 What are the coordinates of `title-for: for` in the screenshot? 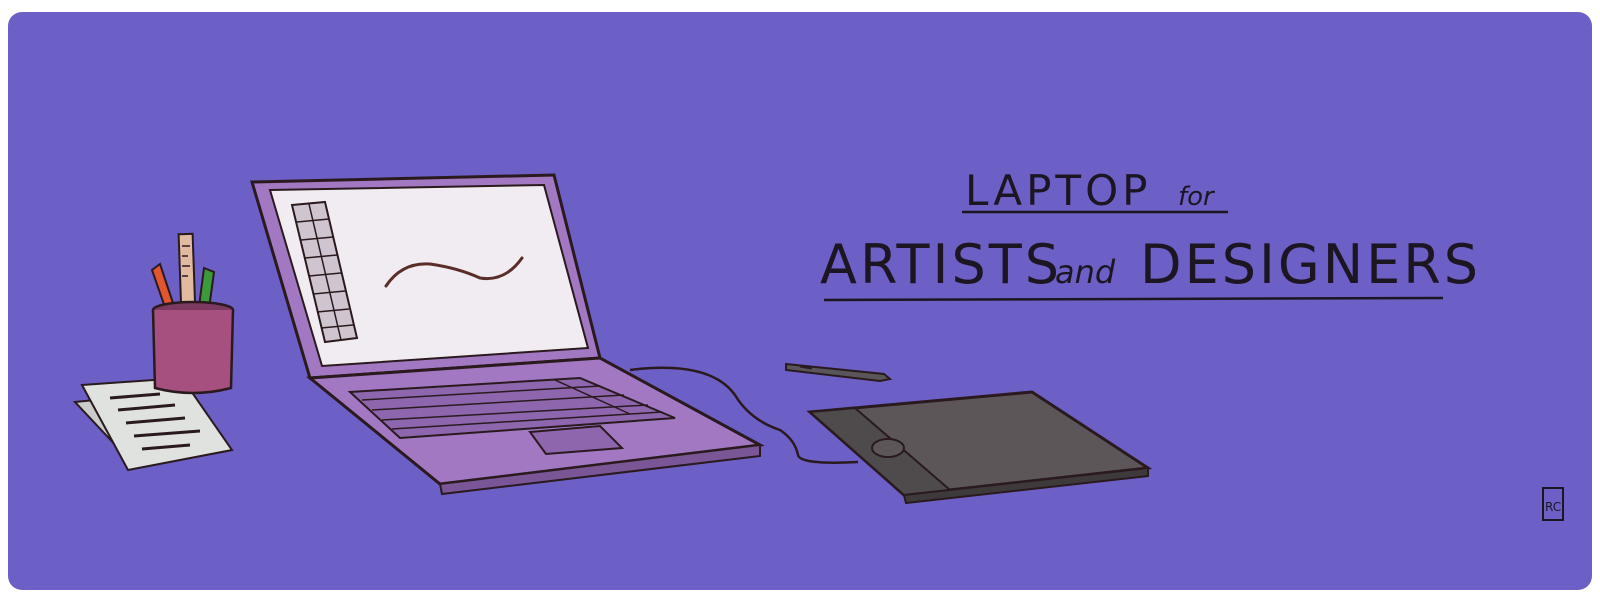 It's located at (1197, 197).